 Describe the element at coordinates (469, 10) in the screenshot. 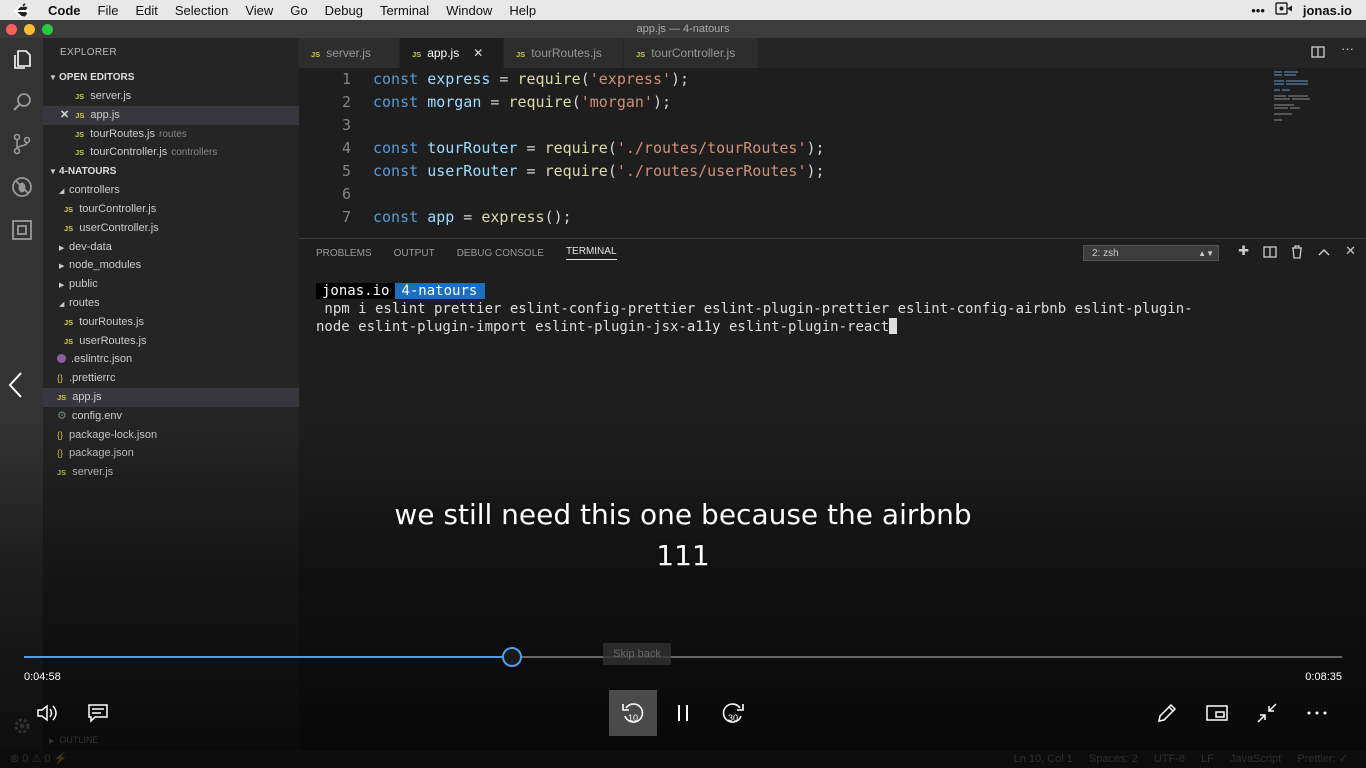

I see `menu-window: Window` at that location.